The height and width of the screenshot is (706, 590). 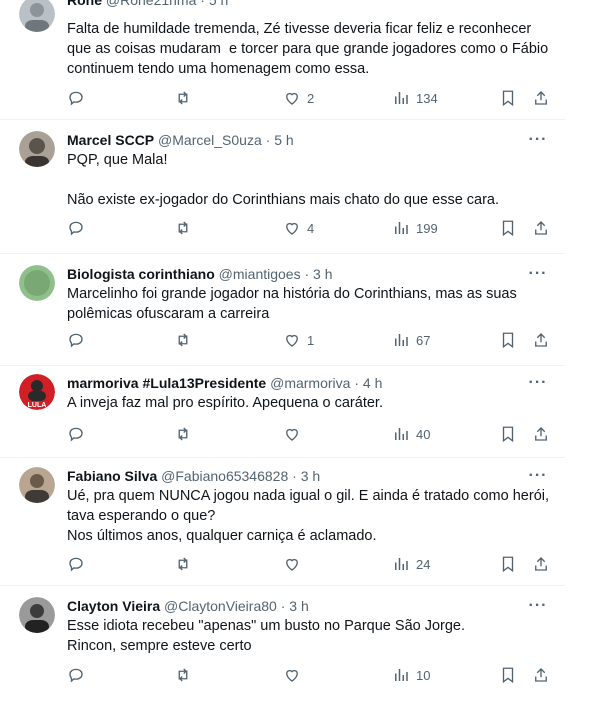 I want to click on views-button: 199, so click(x=415, y=228).